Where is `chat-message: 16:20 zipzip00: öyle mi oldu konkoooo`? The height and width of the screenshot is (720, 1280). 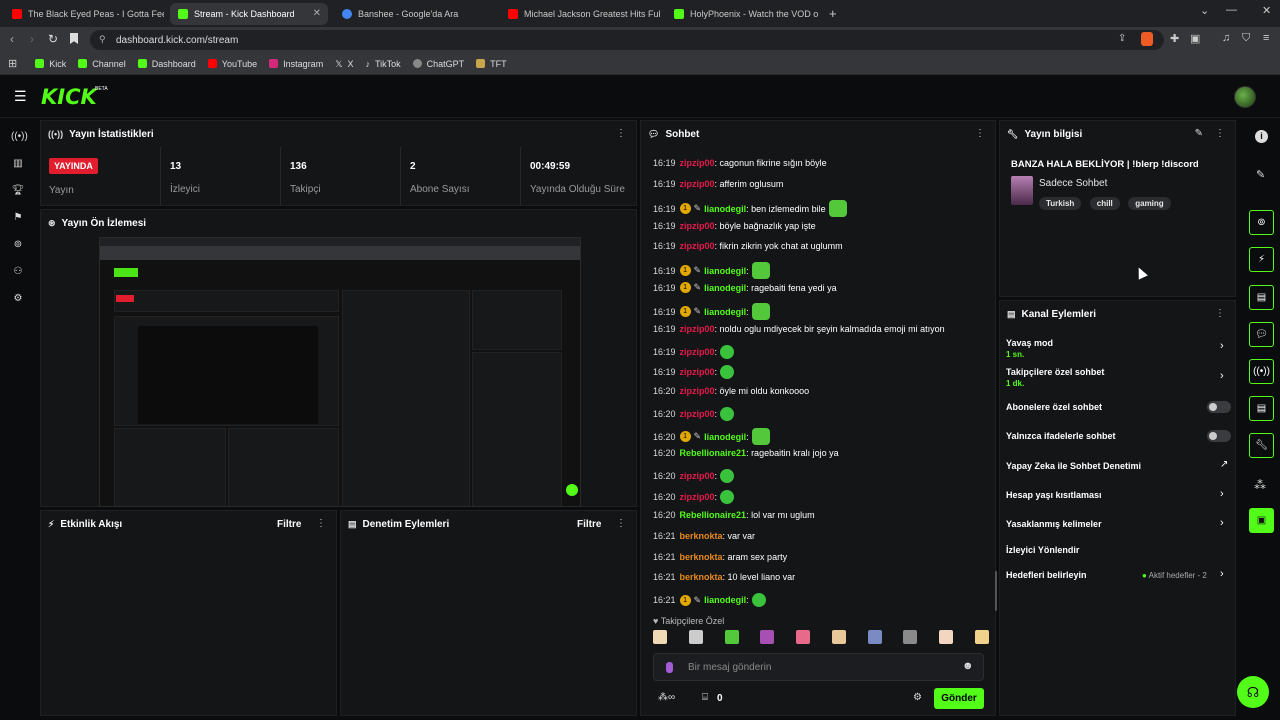 chat-message: 16:20 zipzip00: öyle mi oldu konkoooo is located at coordinates (731, 391).